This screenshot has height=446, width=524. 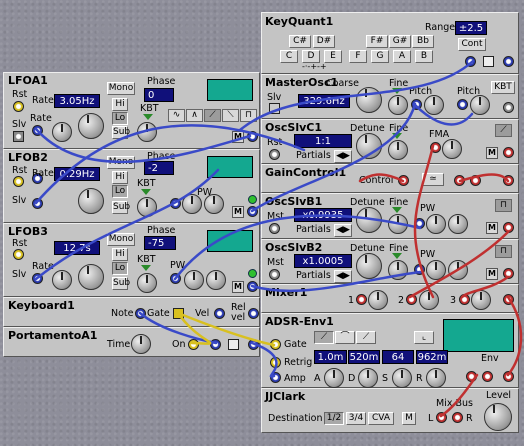 I want to click on lfob2-sub-button: Sub, so click(x=121, y=207).